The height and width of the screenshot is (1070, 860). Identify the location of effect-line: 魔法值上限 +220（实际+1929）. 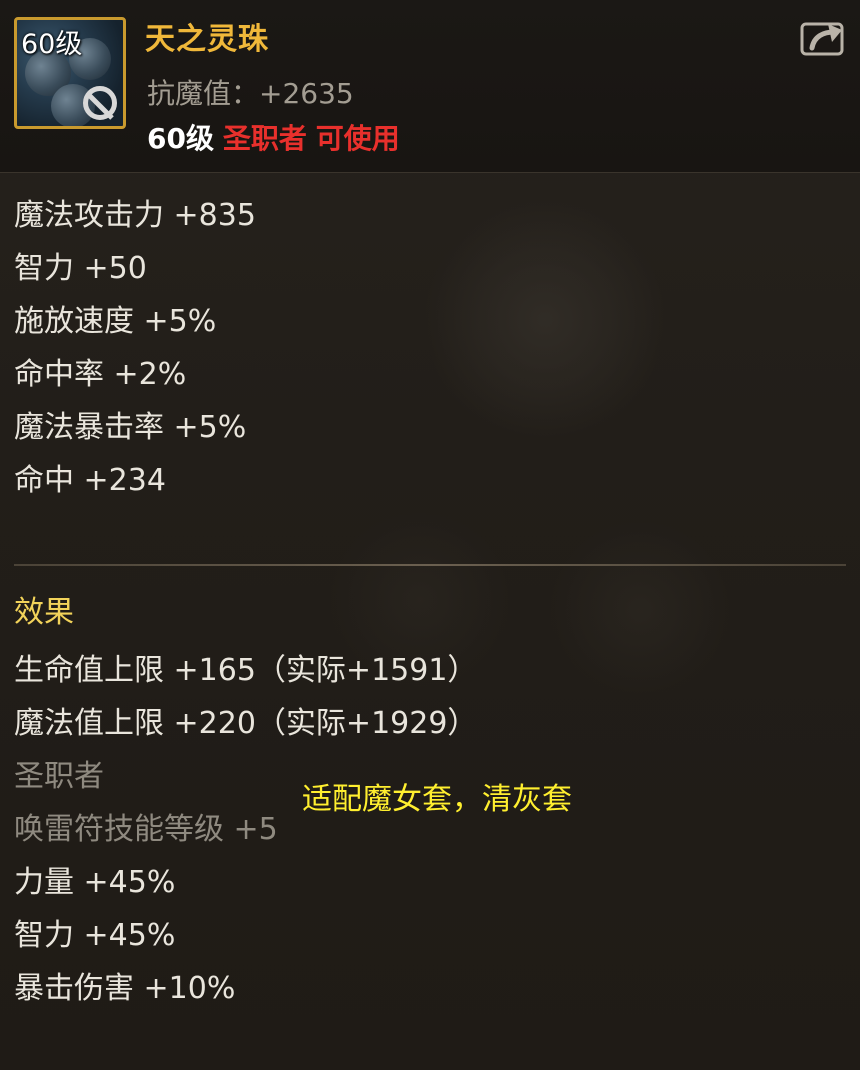
(246, 723).